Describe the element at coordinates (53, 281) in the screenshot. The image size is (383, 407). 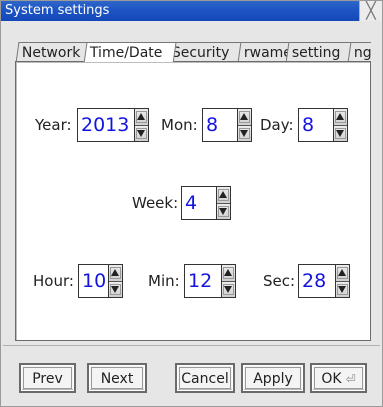
I see `hour-label: Hour:` at that location.